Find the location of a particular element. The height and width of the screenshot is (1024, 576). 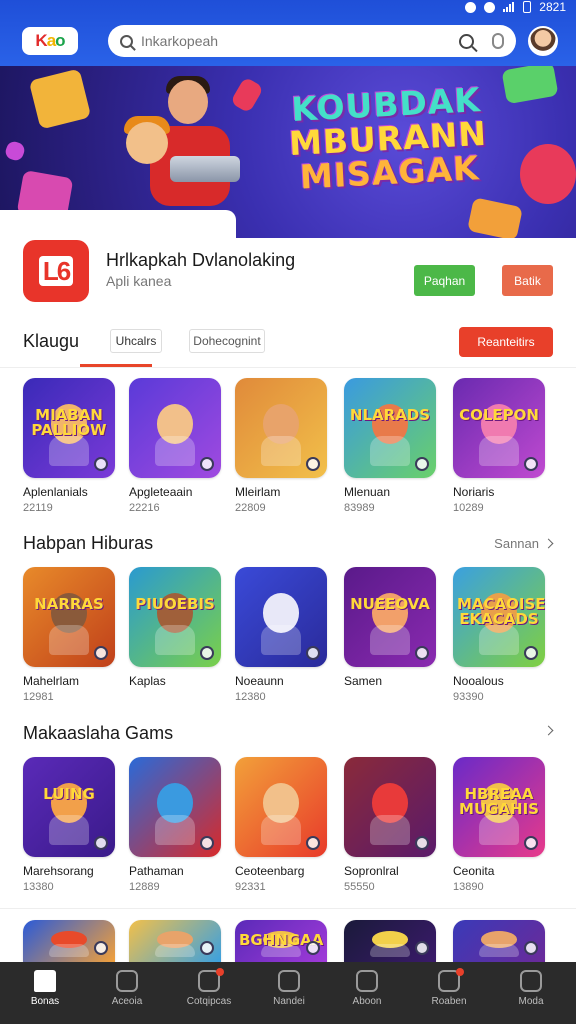

nav-item: Moda is located at coordinates (531, 988).